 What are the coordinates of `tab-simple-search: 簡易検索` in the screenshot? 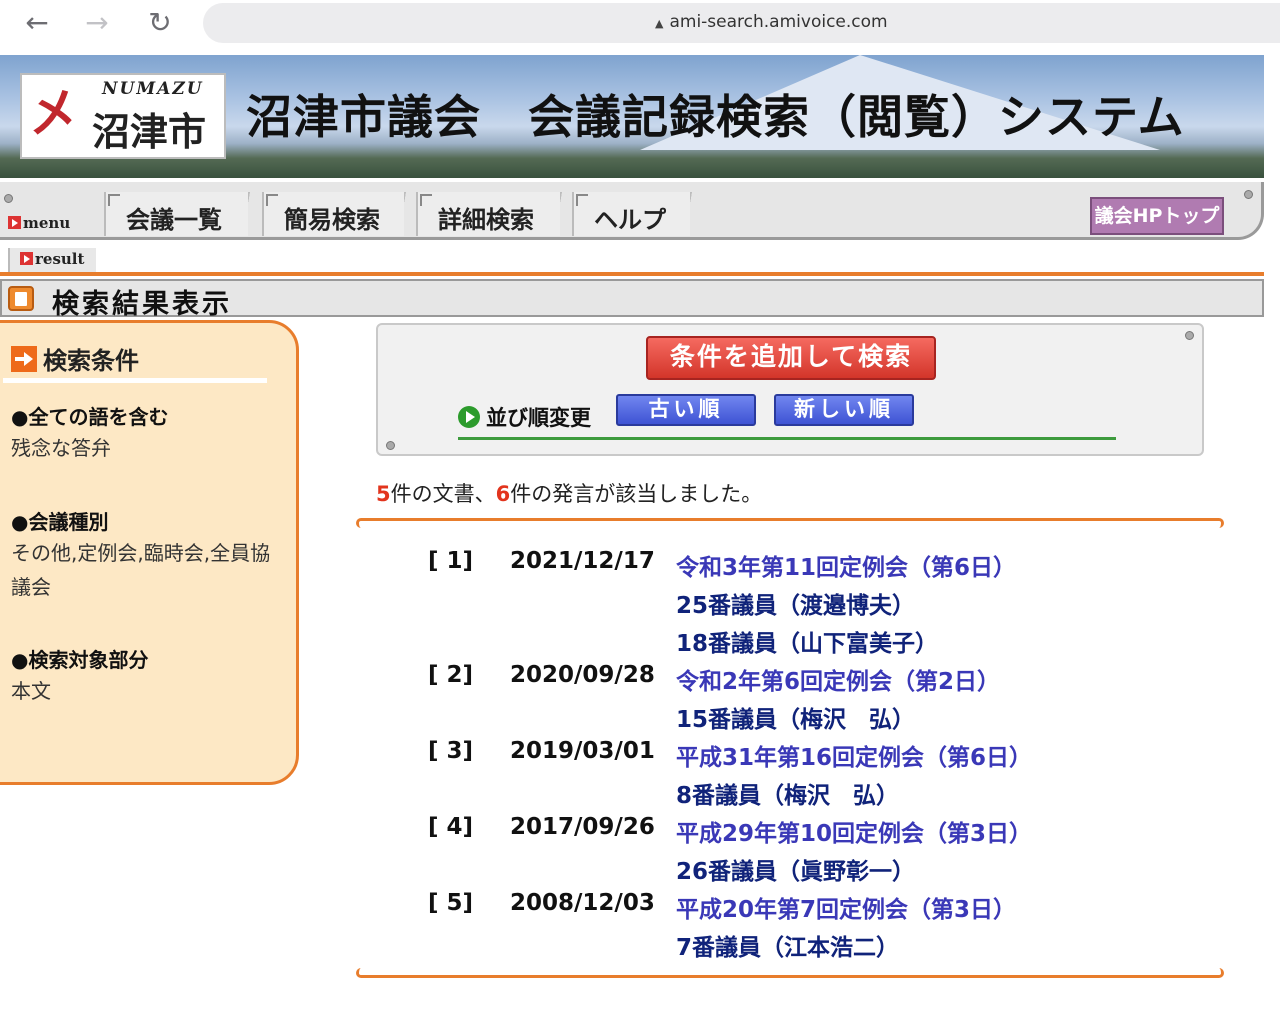 It's located at (340, 214).